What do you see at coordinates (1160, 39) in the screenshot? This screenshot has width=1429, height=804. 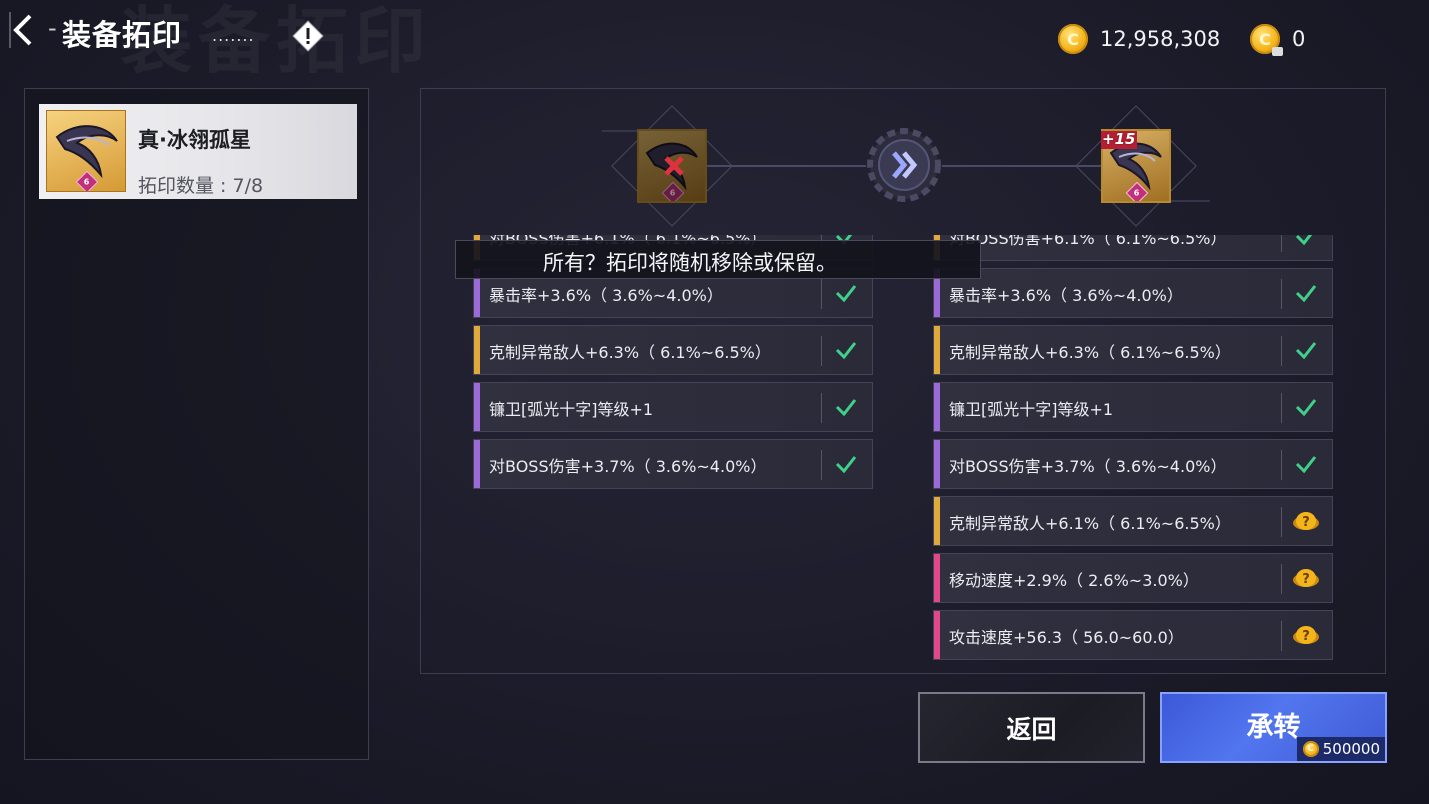 I see `gold-amount: 12,958,308` at bounding box center [1160, 39].